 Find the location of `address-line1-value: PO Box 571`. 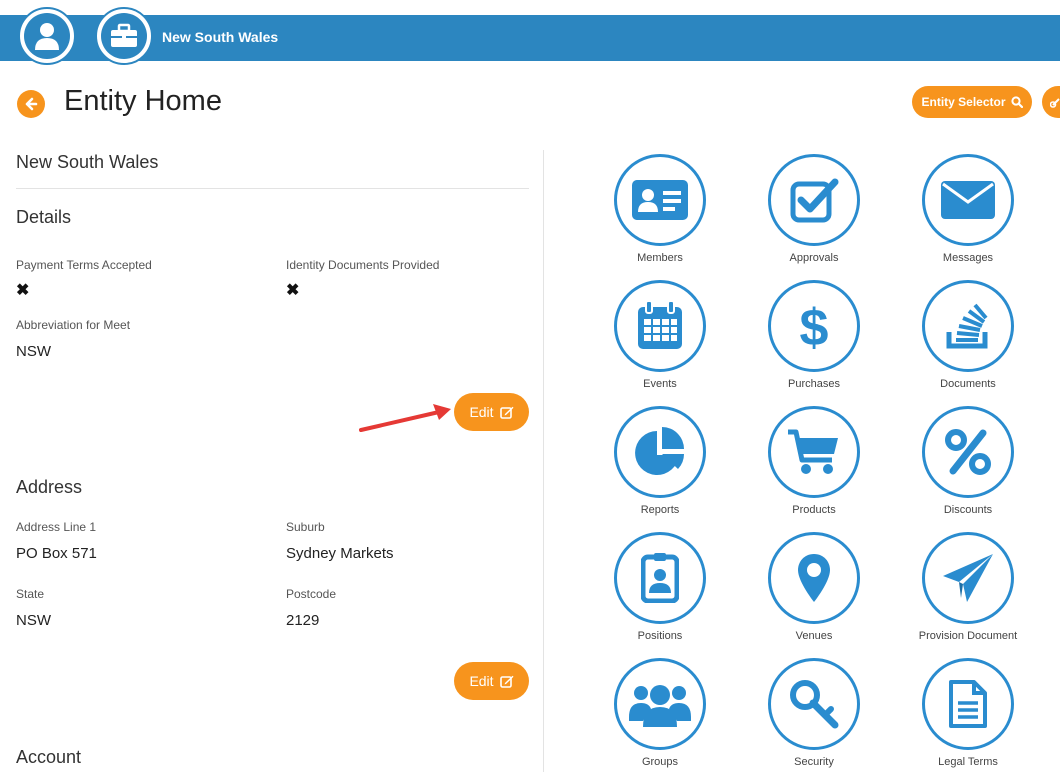

address-line1-value: PO Box 571 is located at coordinates (56, 553).